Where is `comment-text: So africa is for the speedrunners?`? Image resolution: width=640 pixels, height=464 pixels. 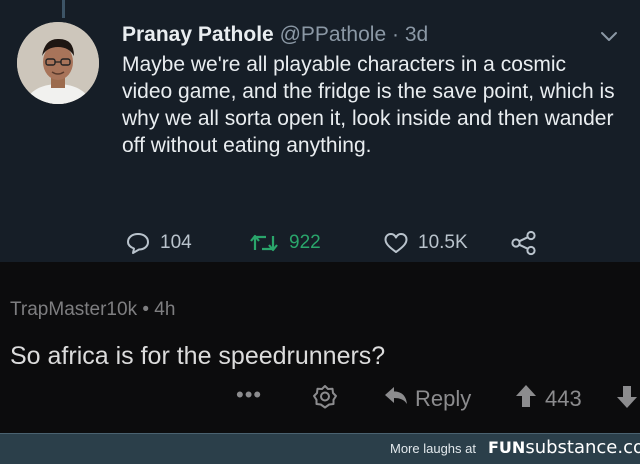 comment-text: So africa is for the speedrunners? is located at coordinates (198, 356).